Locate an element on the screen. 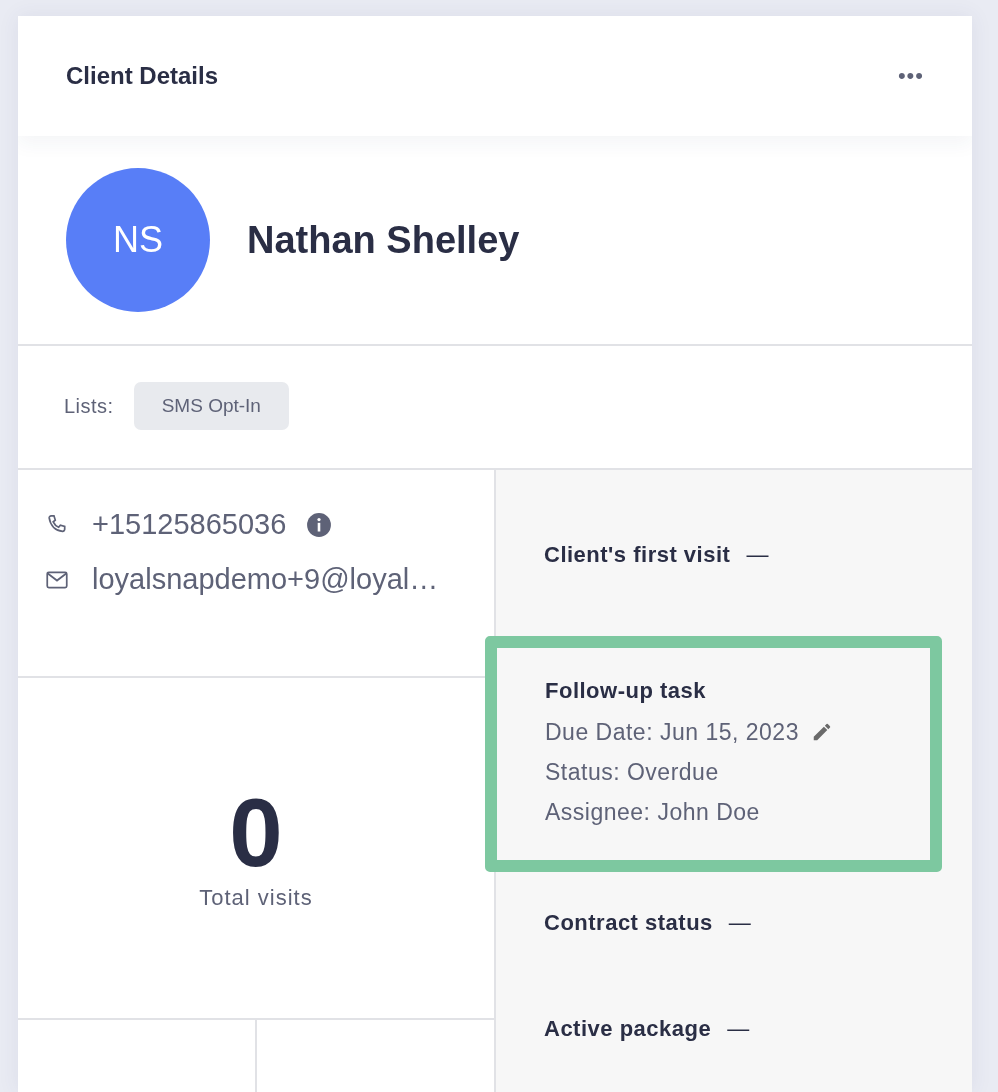 This screenshot has height=1092, width=998. info-icon is located at coordinates (319, 524).